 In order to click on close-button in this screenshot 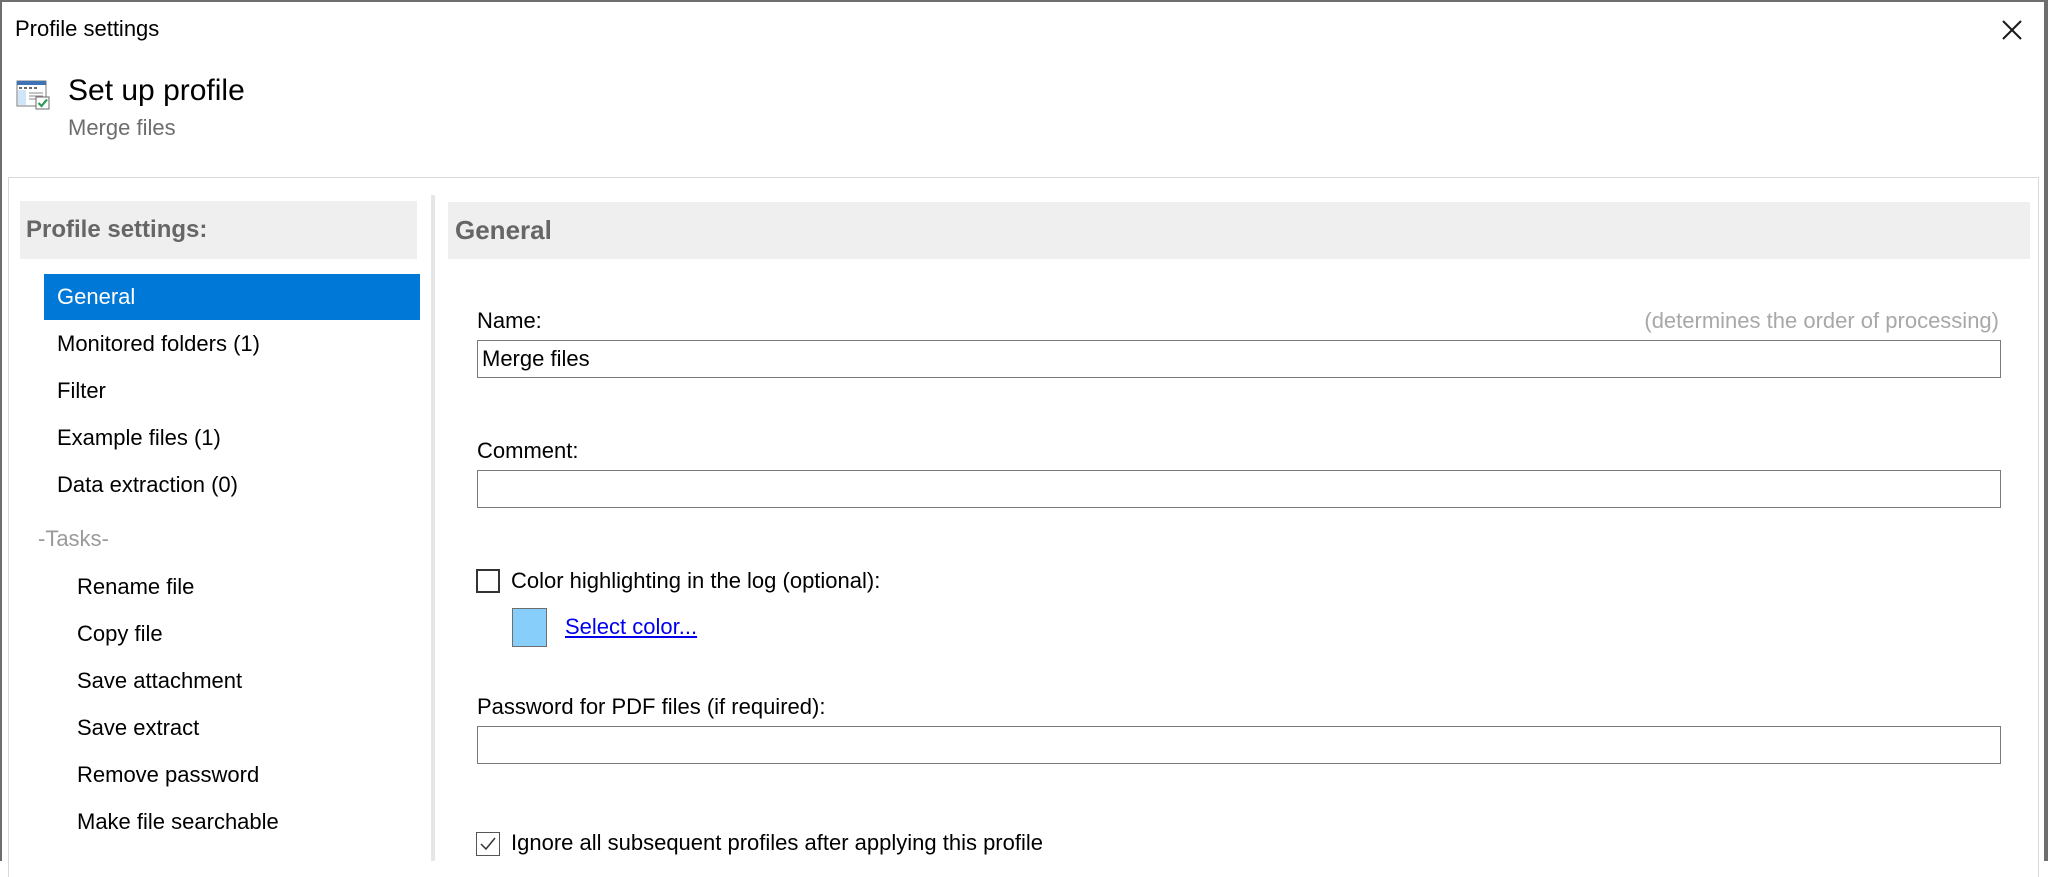, I will do `click(2012, 30)`.